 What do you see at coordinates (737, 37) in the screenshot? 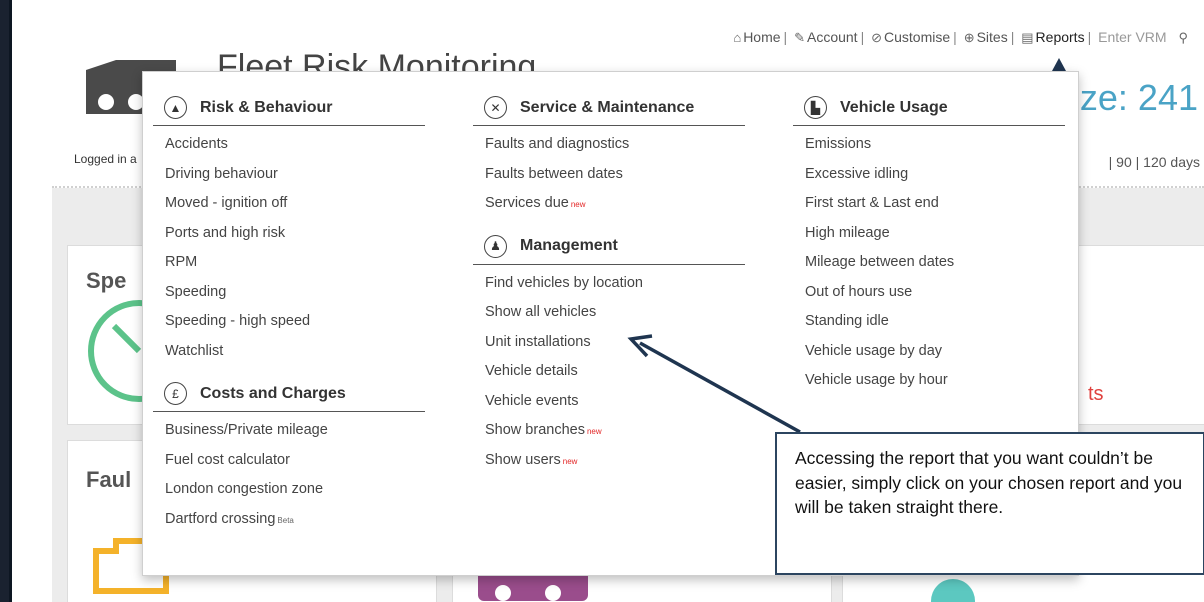
I see `home-icon: ⌂` at bounding box center [737, 37].